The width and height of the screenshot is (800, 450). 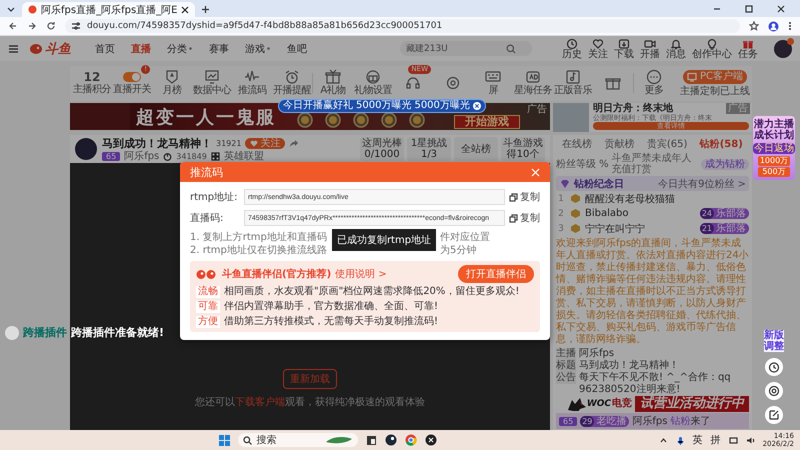 I want to click on forward-arrow-icon, so click(x=32, y=26).